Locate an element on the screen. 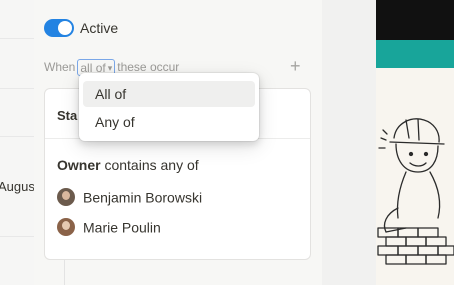  month-label: Augus is located at coordinates (17, 186).